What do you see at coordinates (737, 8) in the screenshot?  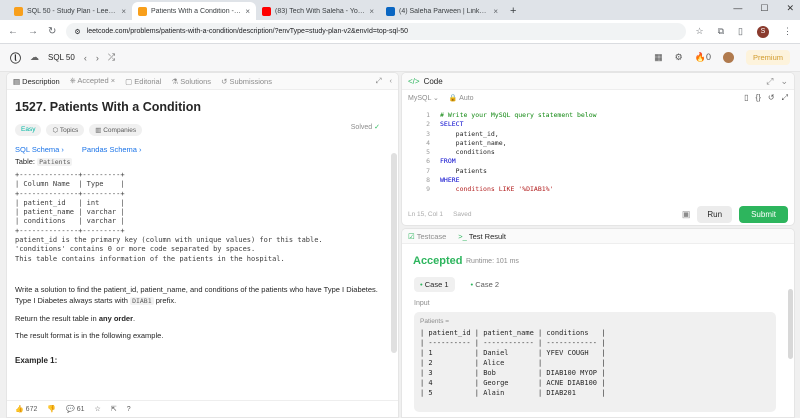 I see `minimize-icon: —` at bounding box center [737, 8].